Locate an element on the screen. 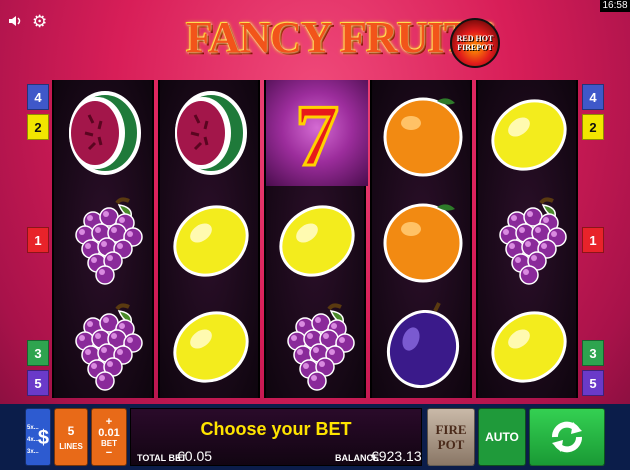  seven-icon: 7 is located at coordinates (317, 133).